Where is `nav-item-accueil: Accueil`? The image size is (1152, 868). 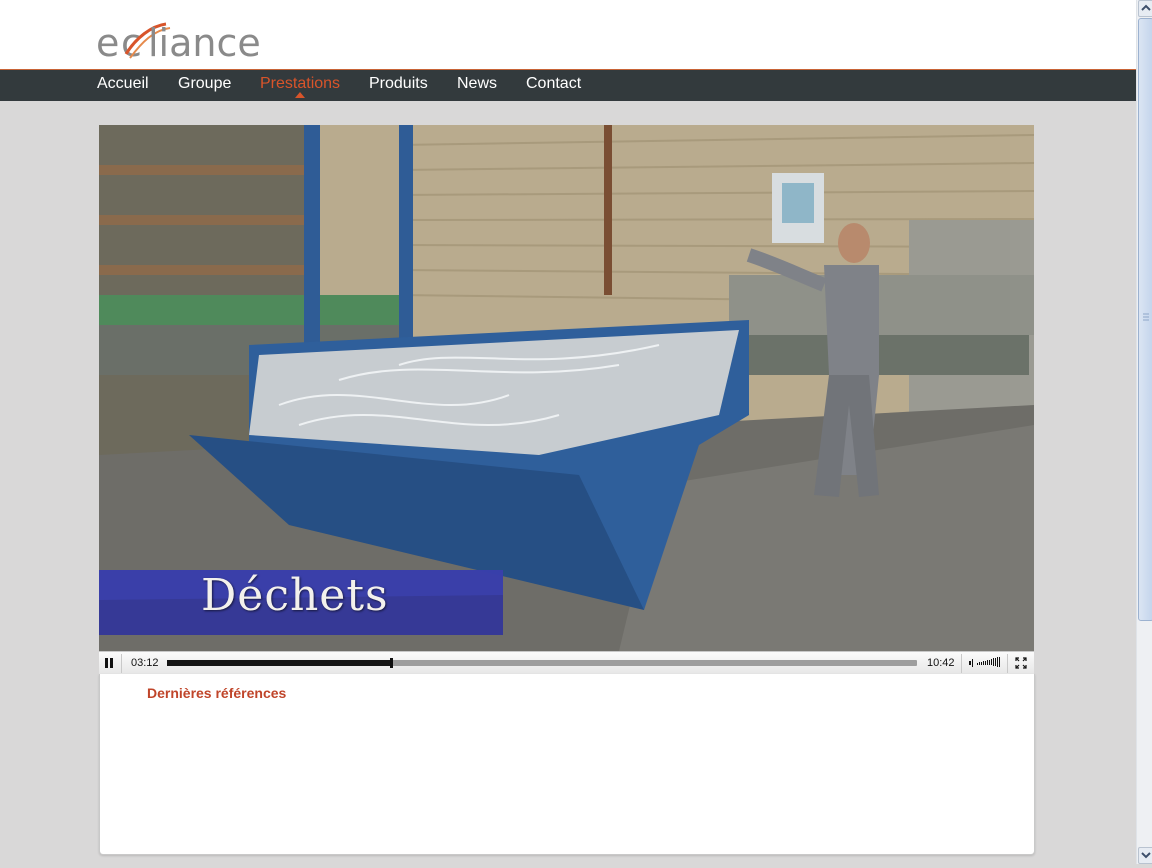 nav-item-accueil: Accueil is located at coordinates (123, 84).